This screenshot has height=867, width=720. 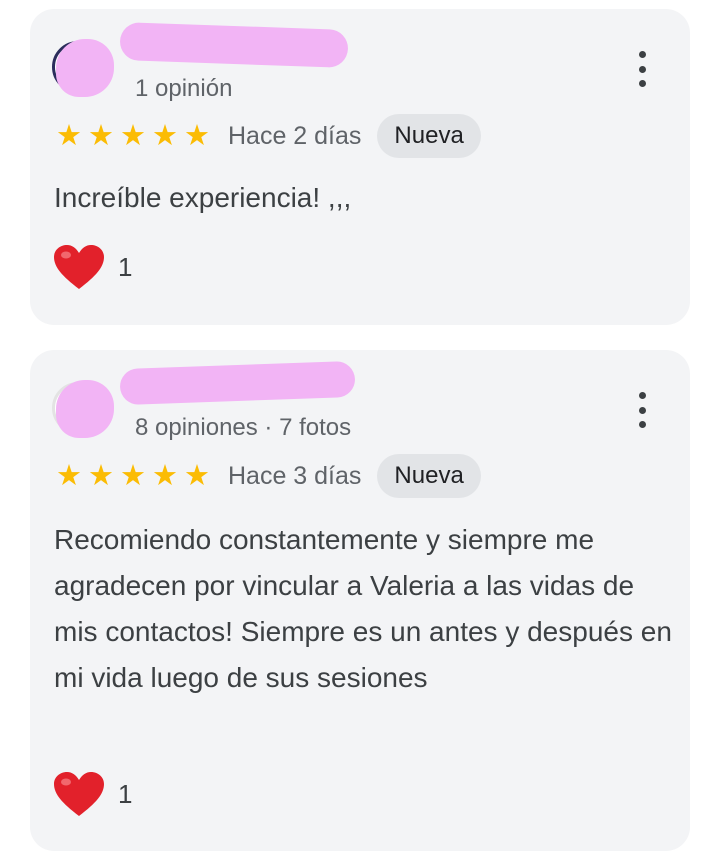 I want to click on reviewer-meta: 1 opinión, so click(x=184, y=88).